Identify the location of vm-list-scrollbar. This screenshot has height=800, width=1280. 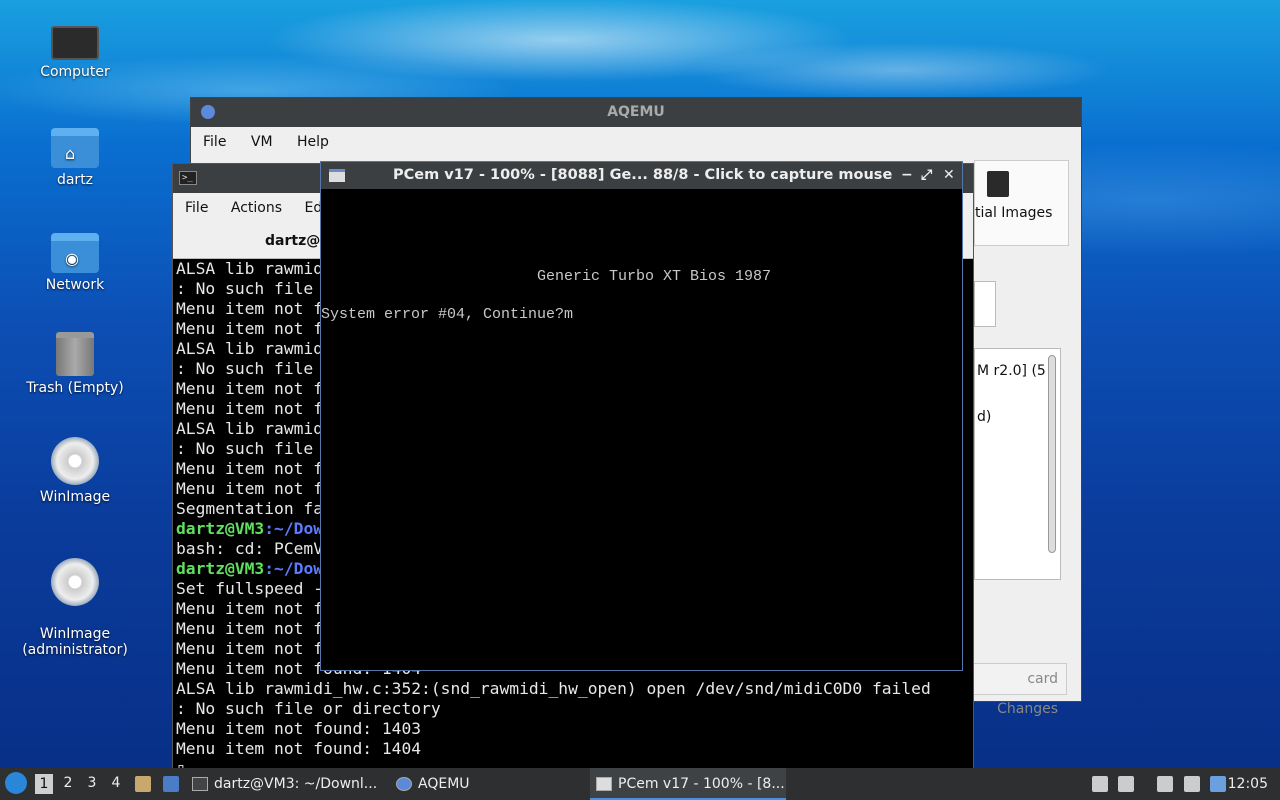
(1052, 454).